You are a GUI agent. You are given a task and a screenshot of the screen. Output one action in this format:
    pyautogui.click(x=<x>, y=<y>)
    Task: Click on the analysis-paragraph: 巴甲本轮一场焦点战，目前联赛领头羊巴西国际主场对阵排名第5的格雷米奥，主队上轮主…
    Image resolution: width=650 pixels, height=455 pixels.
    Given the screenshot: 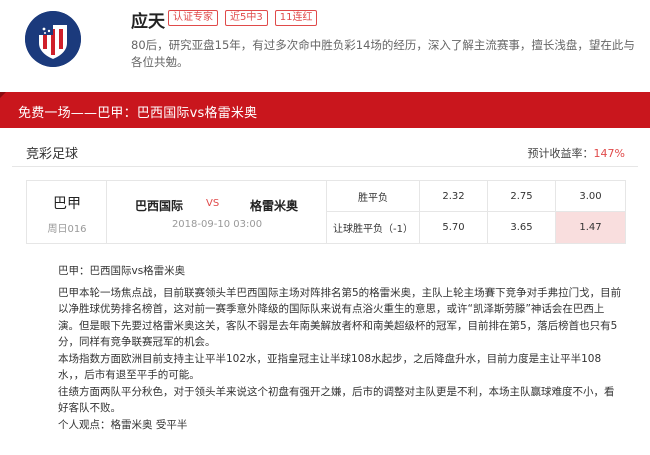 What is the action you would take?
    pyautogui.click(x=340, y=317)
    